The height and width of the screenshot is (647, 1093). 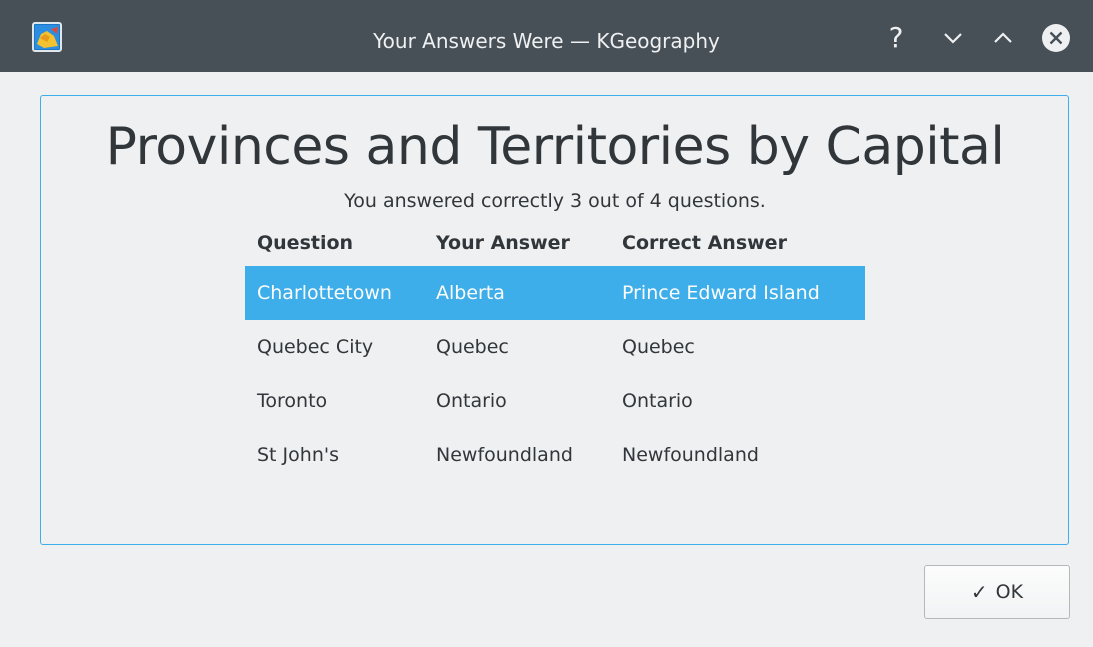 I want to click on correct-answer-cell: Quebec, so click(x=658, y=347).